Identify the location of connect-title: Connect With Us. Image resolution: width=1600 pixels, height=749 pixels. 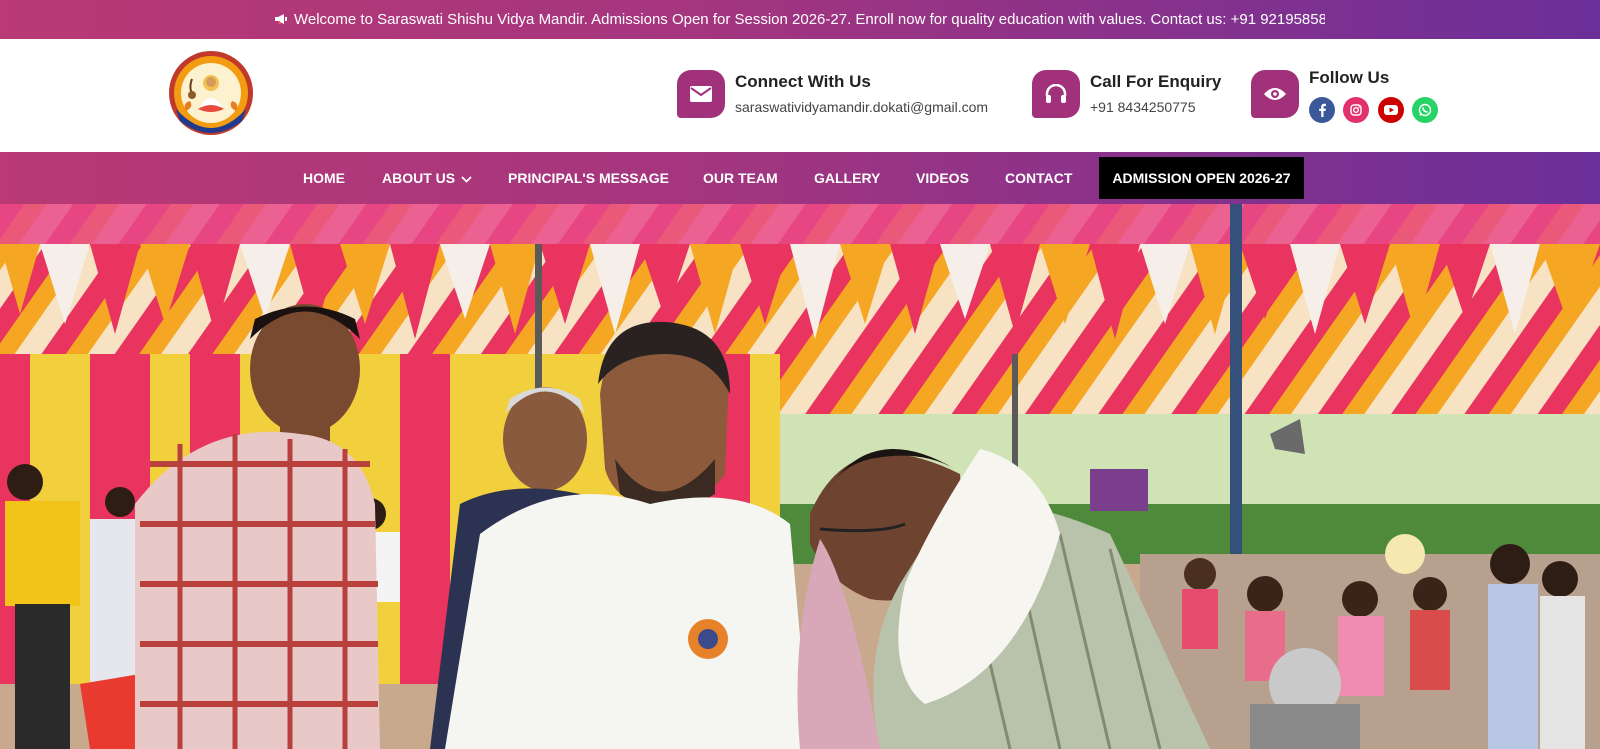
(803, 81).